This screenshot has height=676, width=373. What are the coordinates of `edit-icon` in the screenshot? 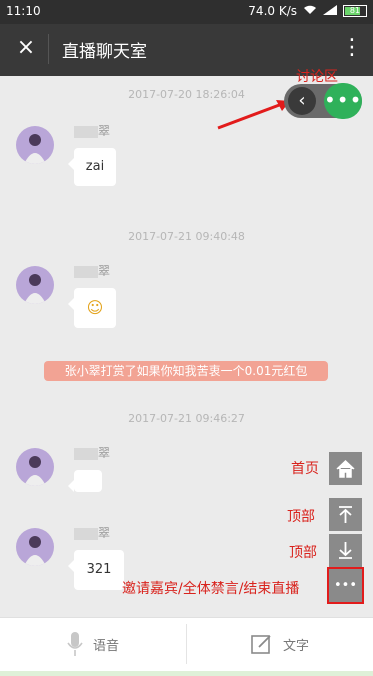 It's located at (261, 644).